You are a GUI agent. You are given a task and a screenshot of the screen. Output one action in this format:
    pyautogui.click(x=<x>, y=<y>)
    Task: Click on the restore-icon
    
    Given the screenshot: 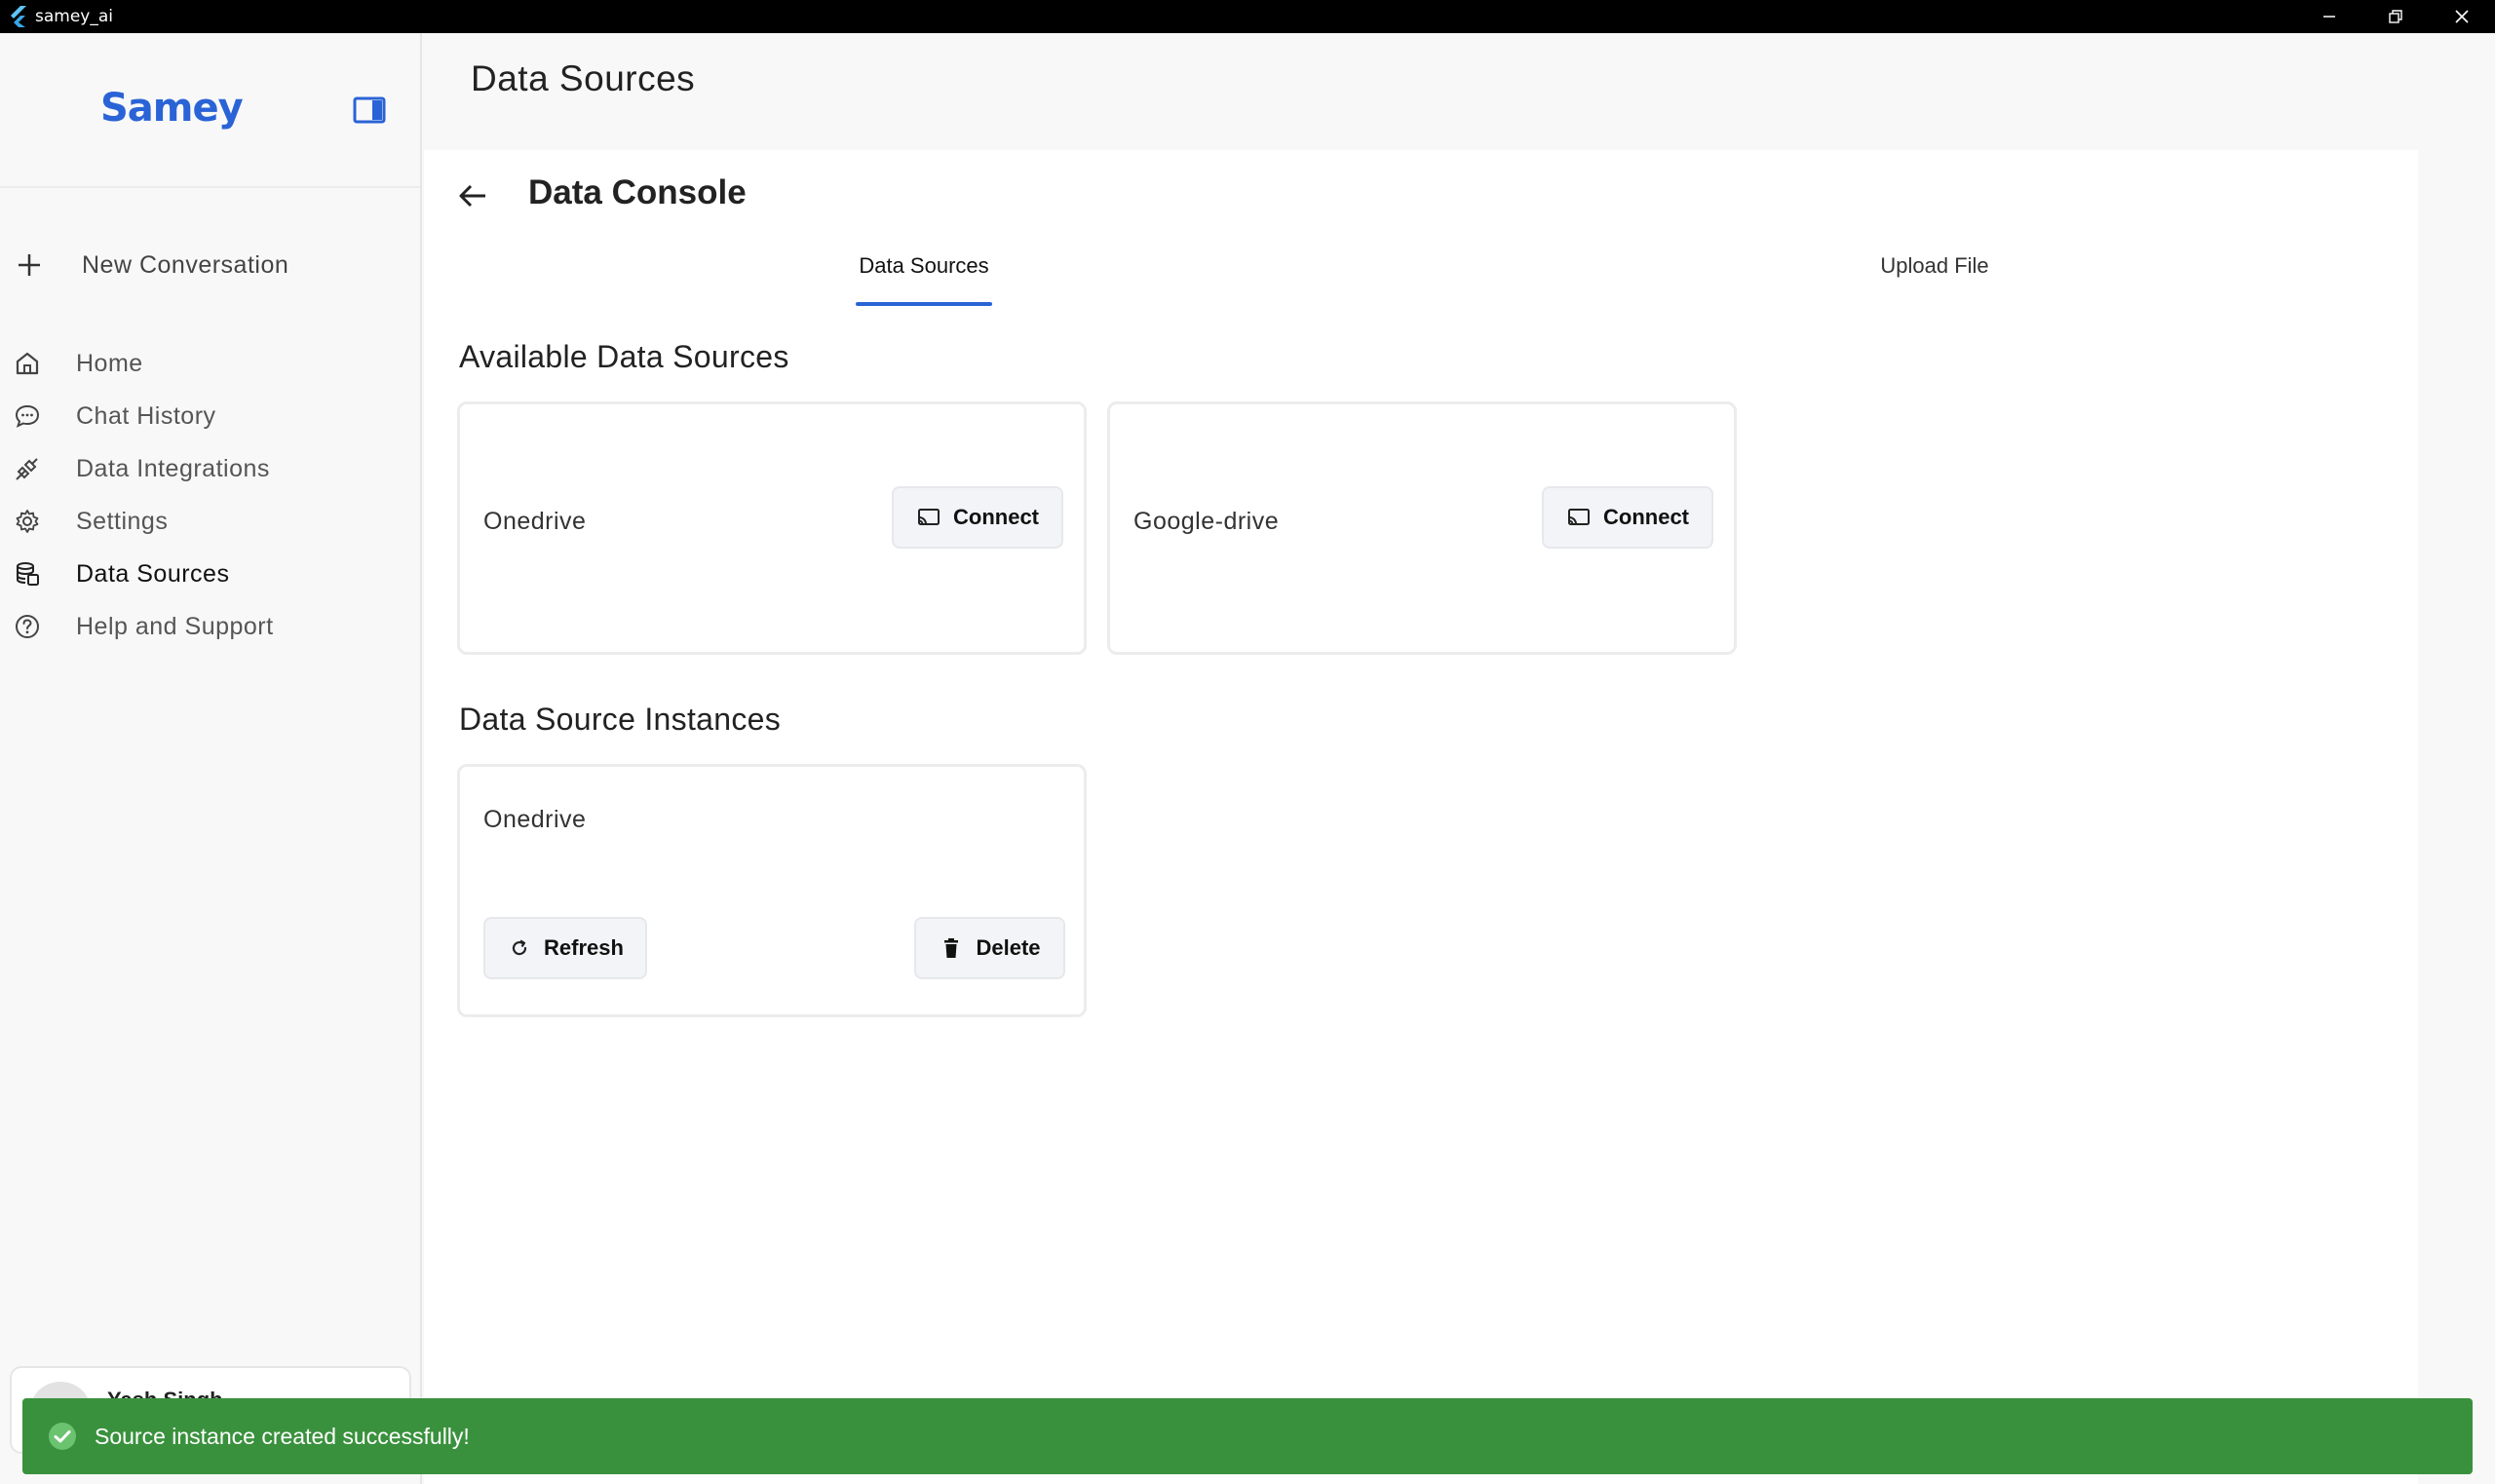 What is the action you would take?
    pyautogui.click(x=2395, y=16)
    